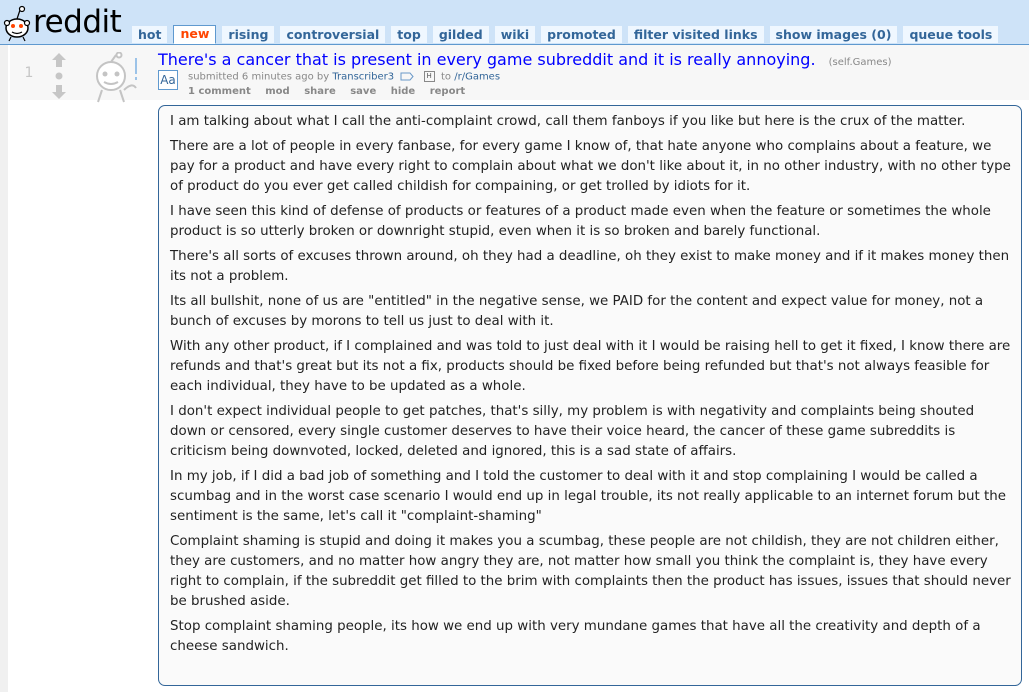  Describe the element at coordinates (195, 34) in the screenshot. I see `tab-new: new` at that location.